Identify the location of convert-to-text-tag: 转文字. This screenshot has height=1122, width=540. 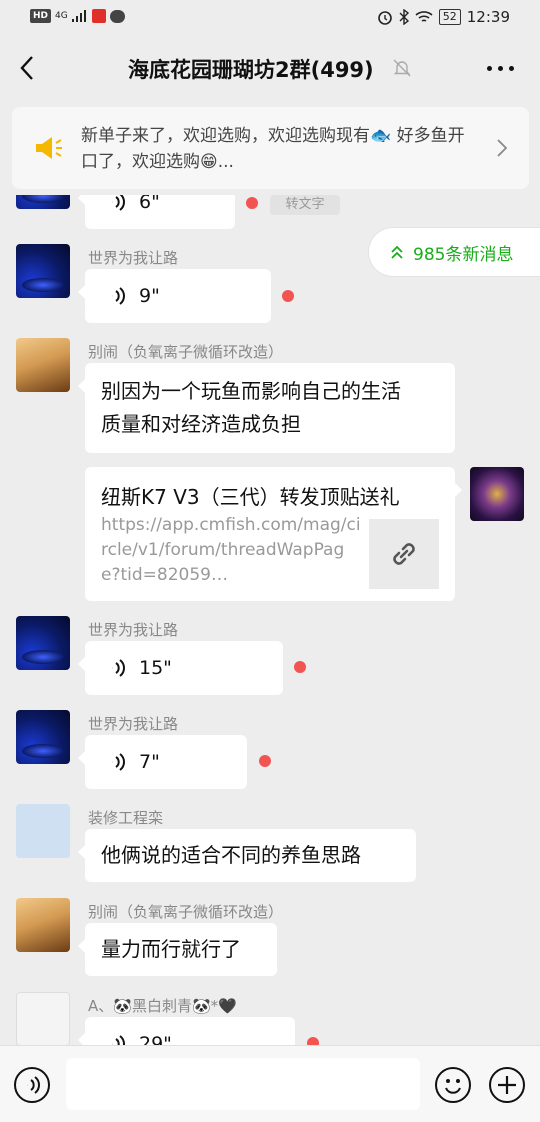
(305, 205).